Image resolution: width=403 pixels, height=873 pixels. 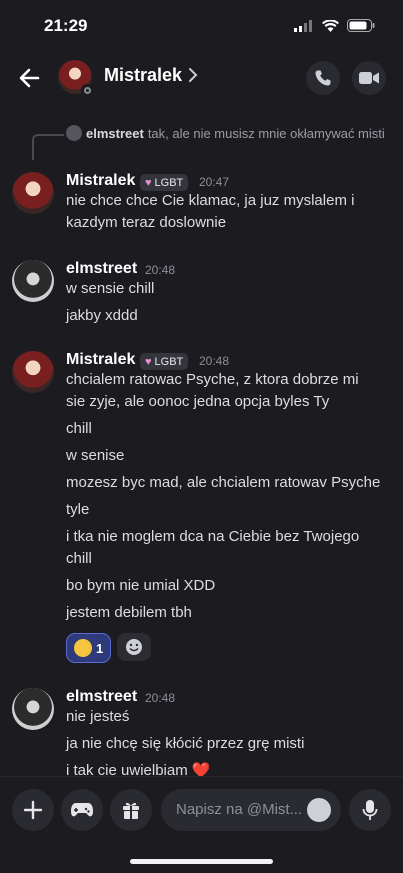 I want to click on voice-call-button, so click(x=323, y=78).